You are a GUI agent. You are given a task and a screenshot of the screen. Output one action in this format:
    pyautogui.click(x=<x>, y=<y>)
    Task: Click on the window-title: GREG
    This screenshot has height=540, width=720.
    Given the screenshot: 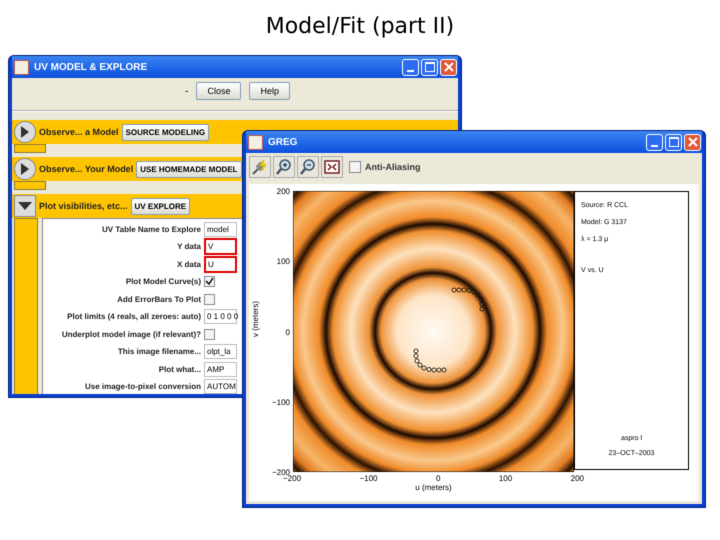 What is the action you would take?
    pyautogui.click(x=283, y=142)
    